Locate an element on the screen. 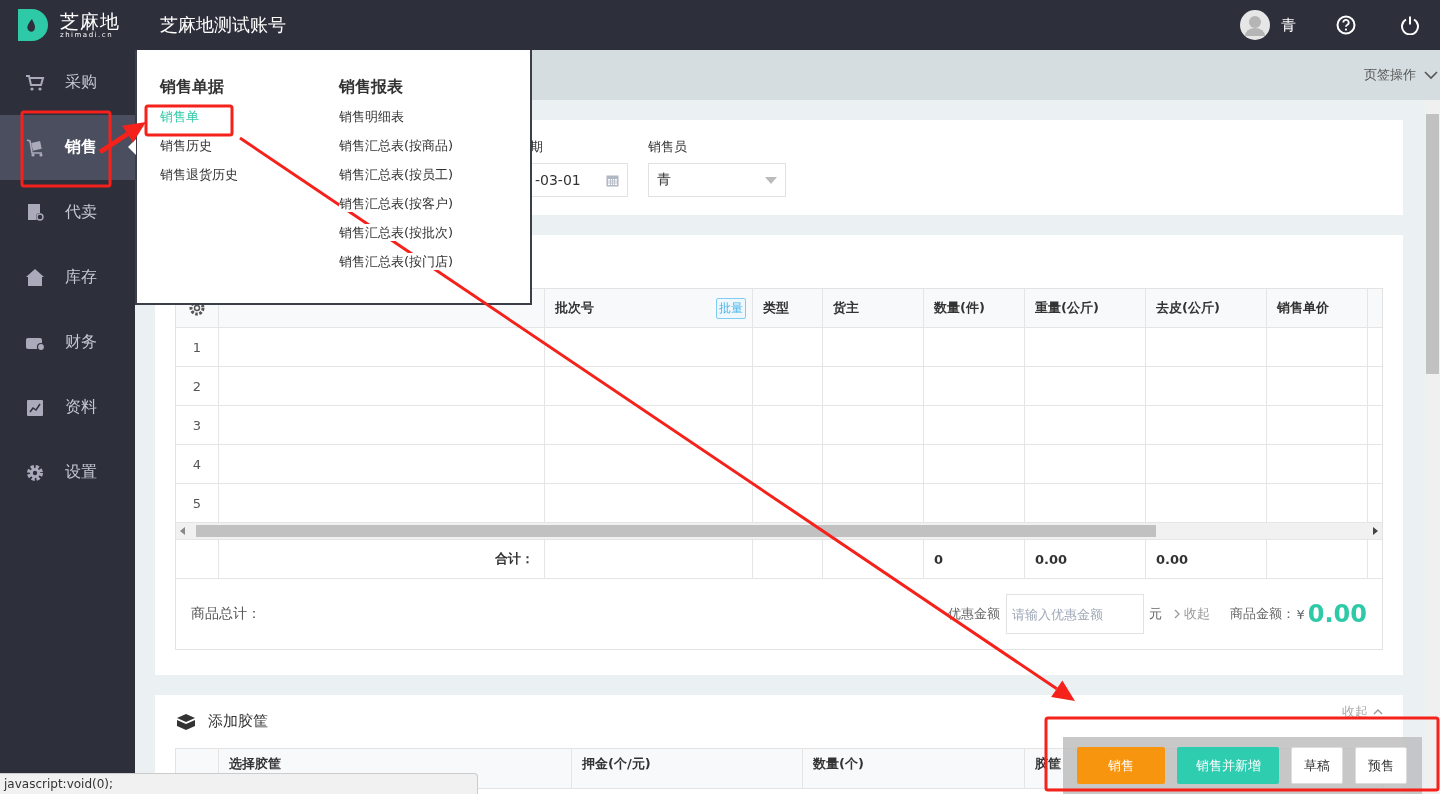 The height and width of the screenshot is (794, 1440). menu-item: 销售汇总表(按门店) is located at coordinates (396, 261).